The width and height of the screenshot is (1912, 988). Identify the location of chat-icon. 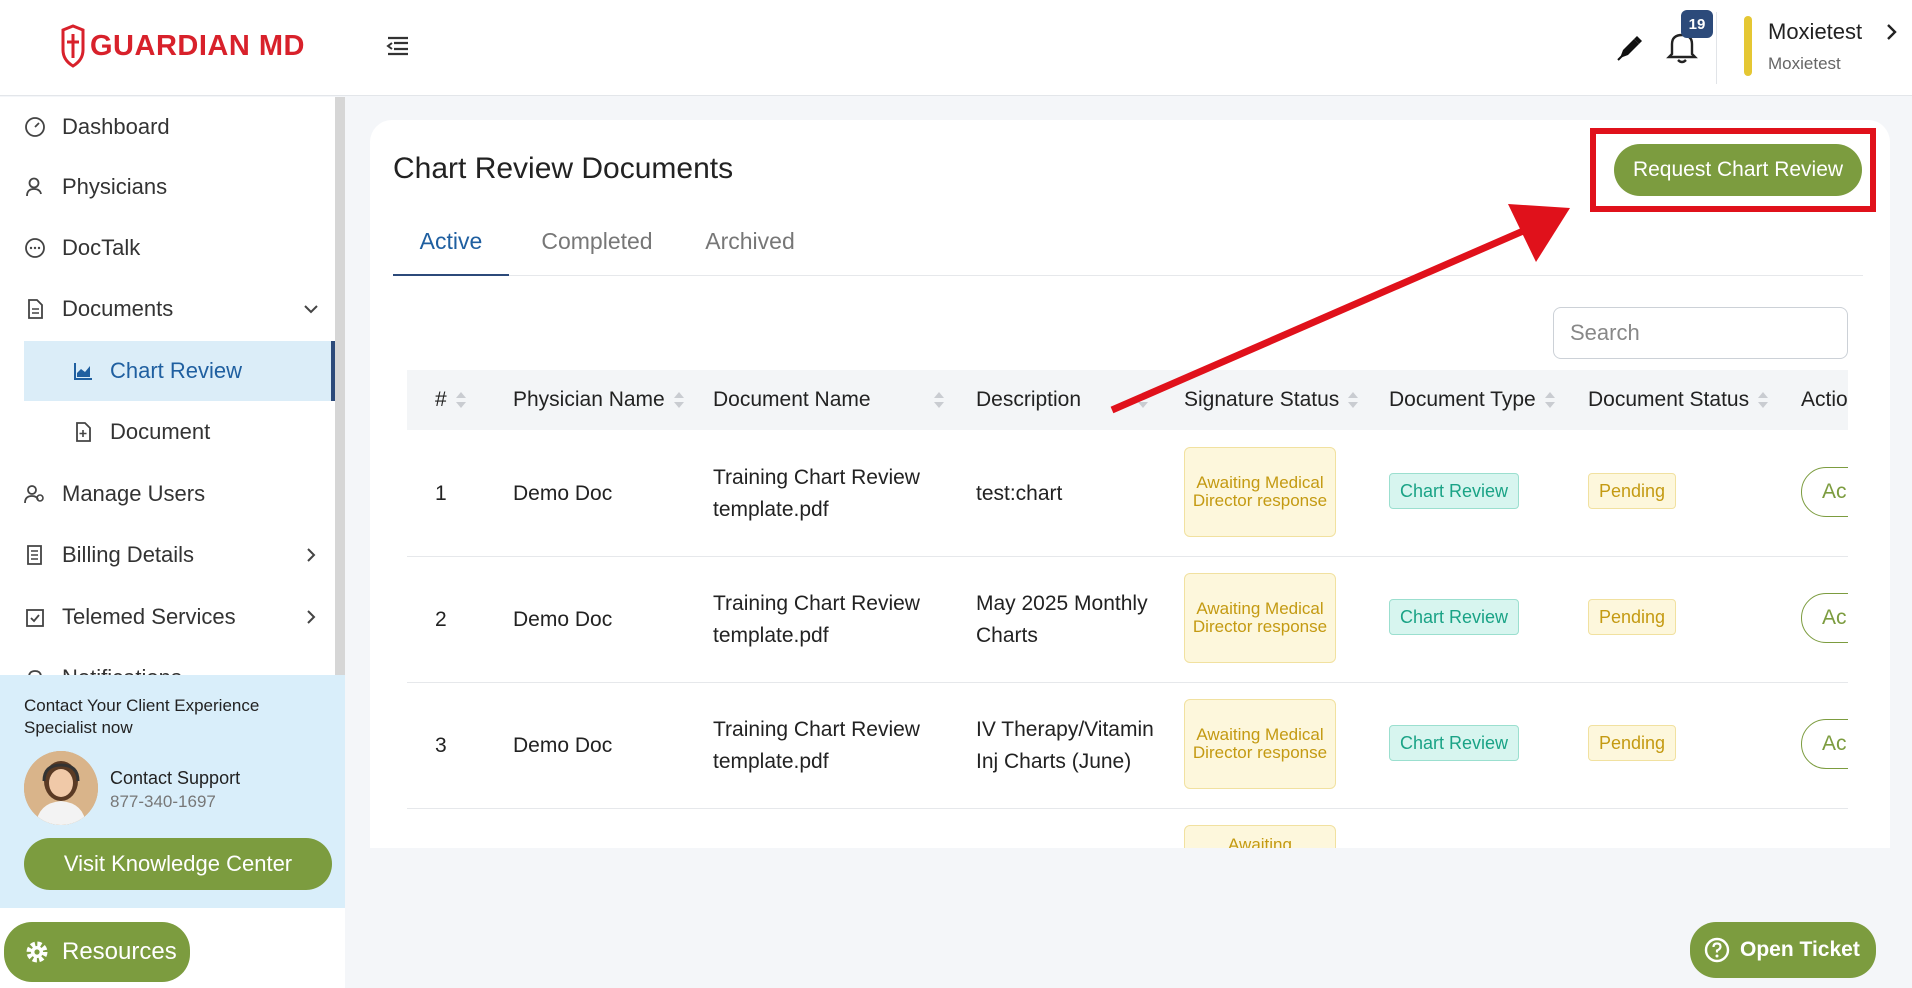
(35, 248).